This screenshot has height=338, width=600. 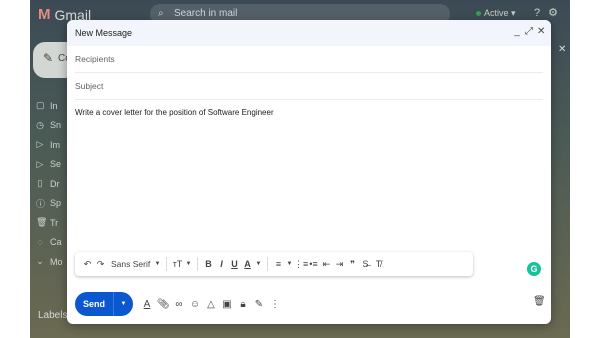 I want to click on compose-window-controls: _ ⤢ ✕, so click(x=529, y=31).